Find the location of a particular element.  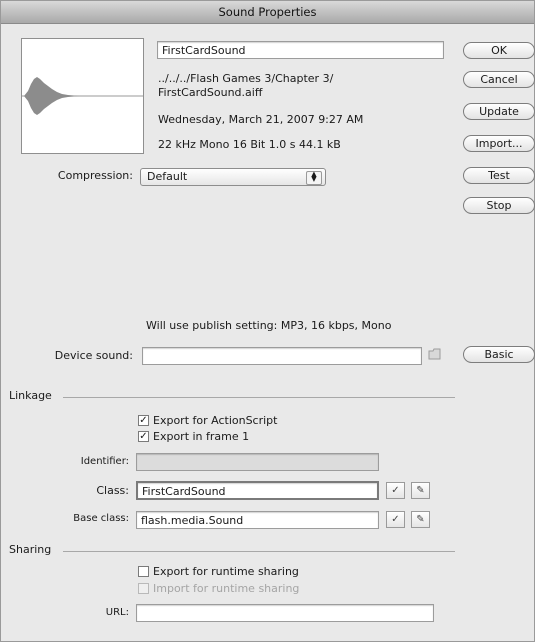

waveform-icon is located at coordinates (82, 96).